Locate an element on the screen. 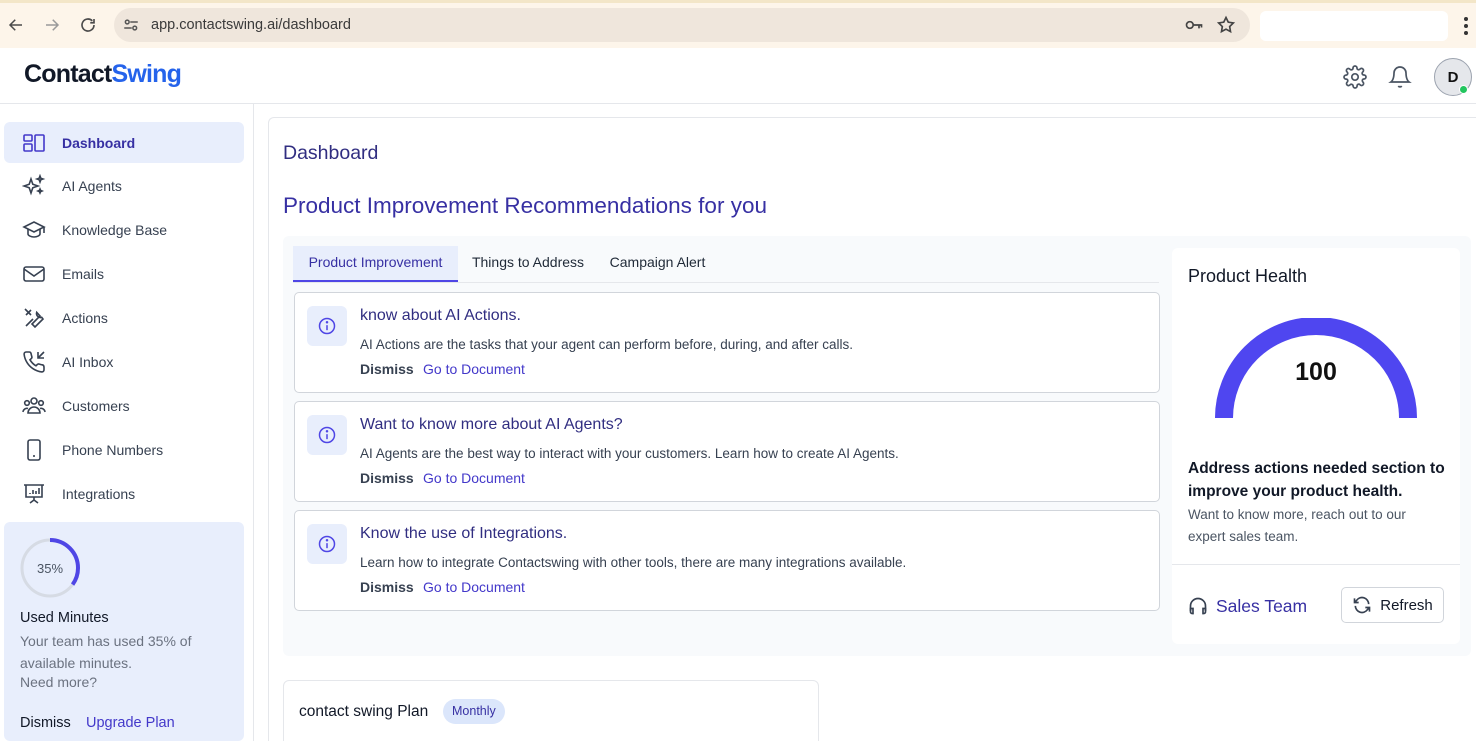 This screenshot has height=741, width=1476. mobile-phone-icon is located at coordinates (34, 449).